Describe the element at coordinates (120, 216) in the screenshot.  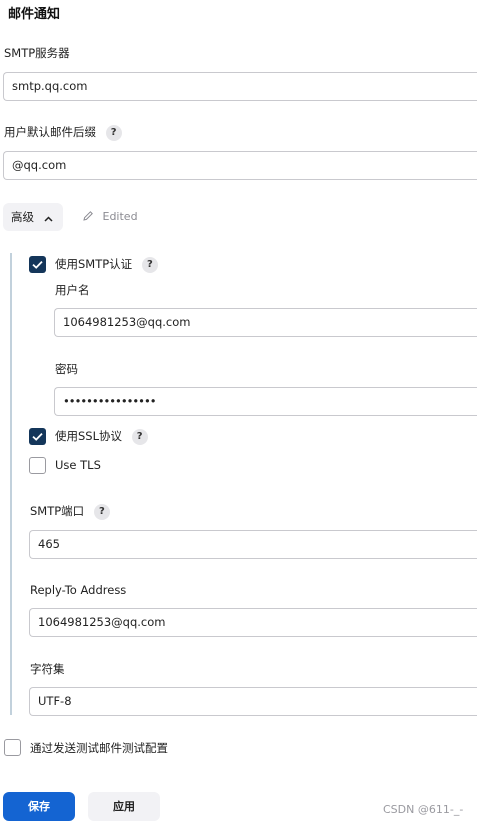
I see `edited-label: Edited` at that location.